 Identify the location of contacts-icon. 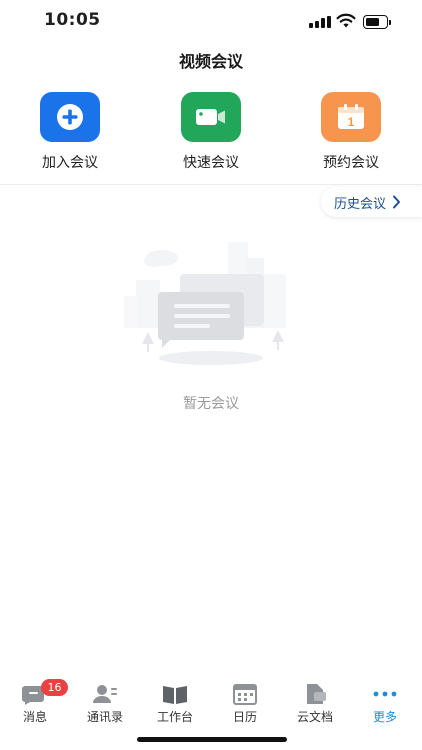
(105, 694).